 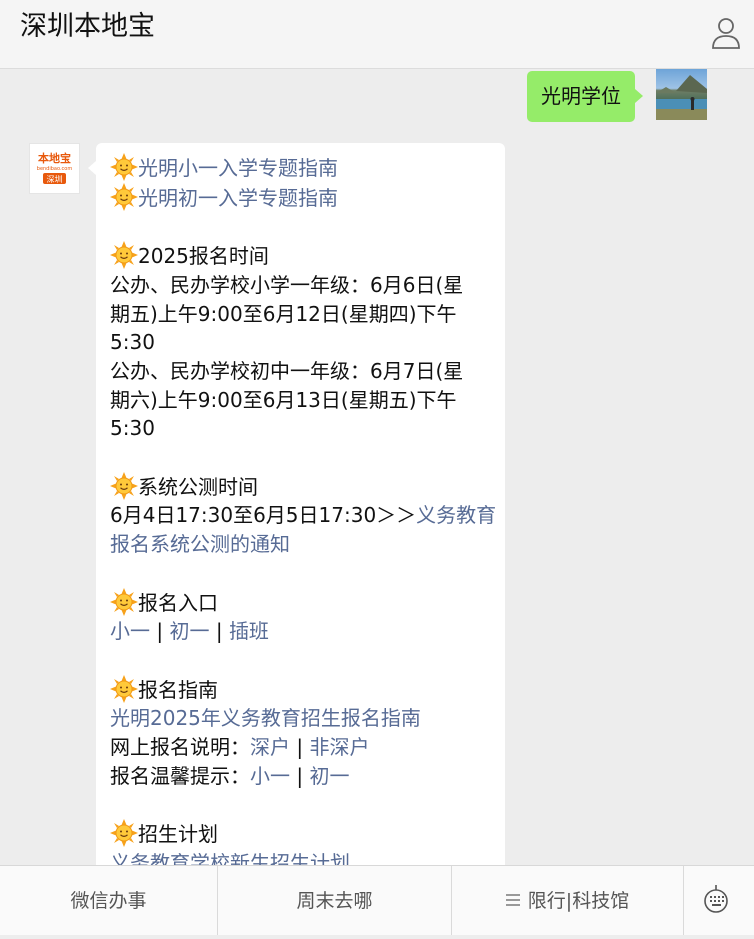 I want to click on guide-title: 报名指南, so click(x=178, y=689).